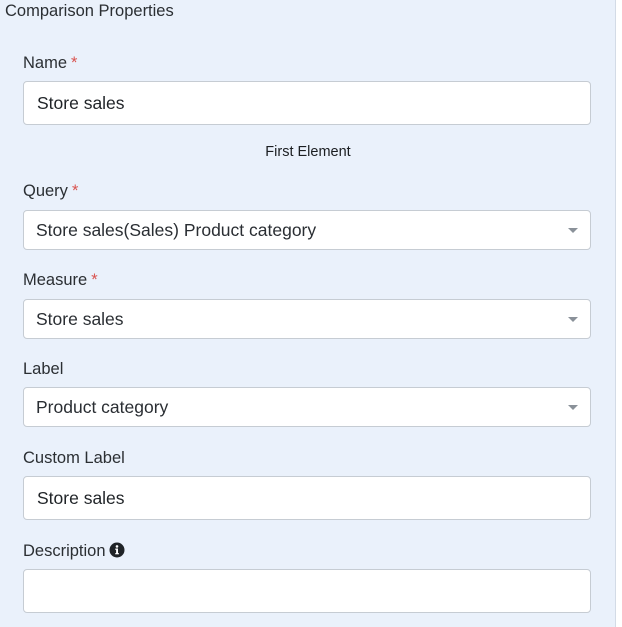 The width and height of the screenshot is (622, 627). I want to click on description-input, so click(307, 591).